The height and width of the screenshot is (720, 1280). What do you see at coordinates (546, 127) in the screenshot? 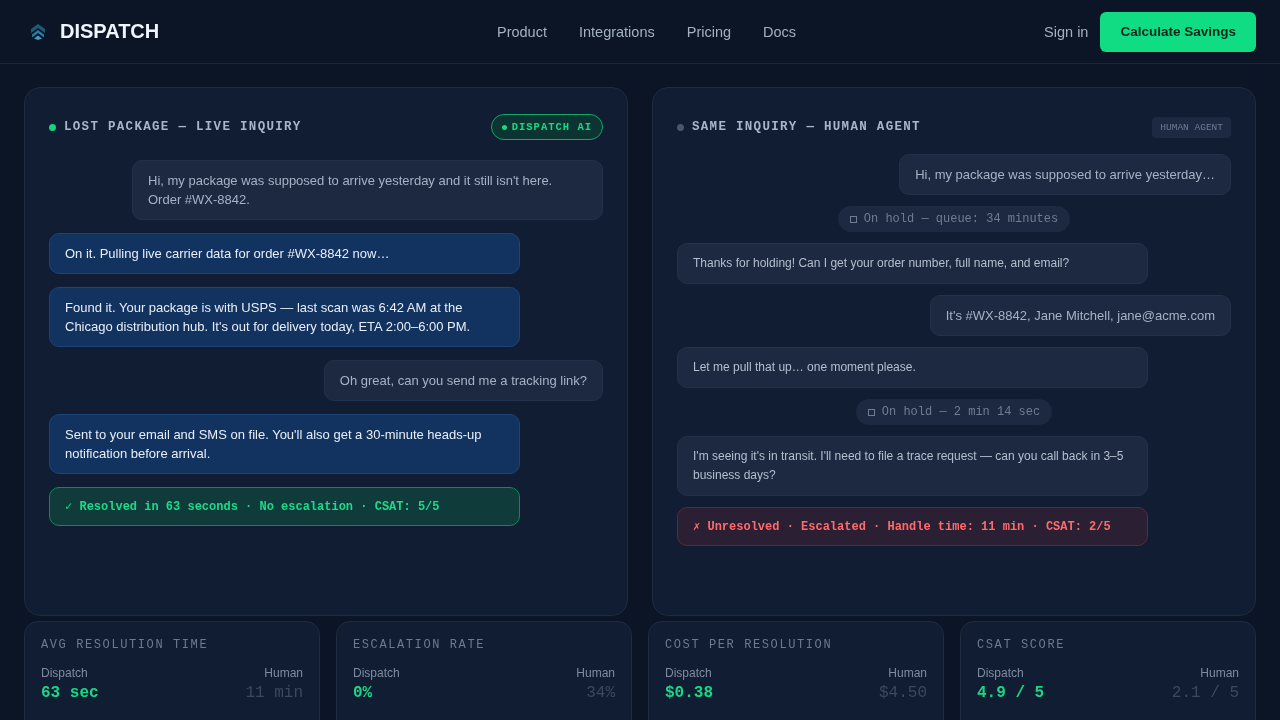
I see `ai-badge: DISPATCH AI` at bounding box center [546, 127].